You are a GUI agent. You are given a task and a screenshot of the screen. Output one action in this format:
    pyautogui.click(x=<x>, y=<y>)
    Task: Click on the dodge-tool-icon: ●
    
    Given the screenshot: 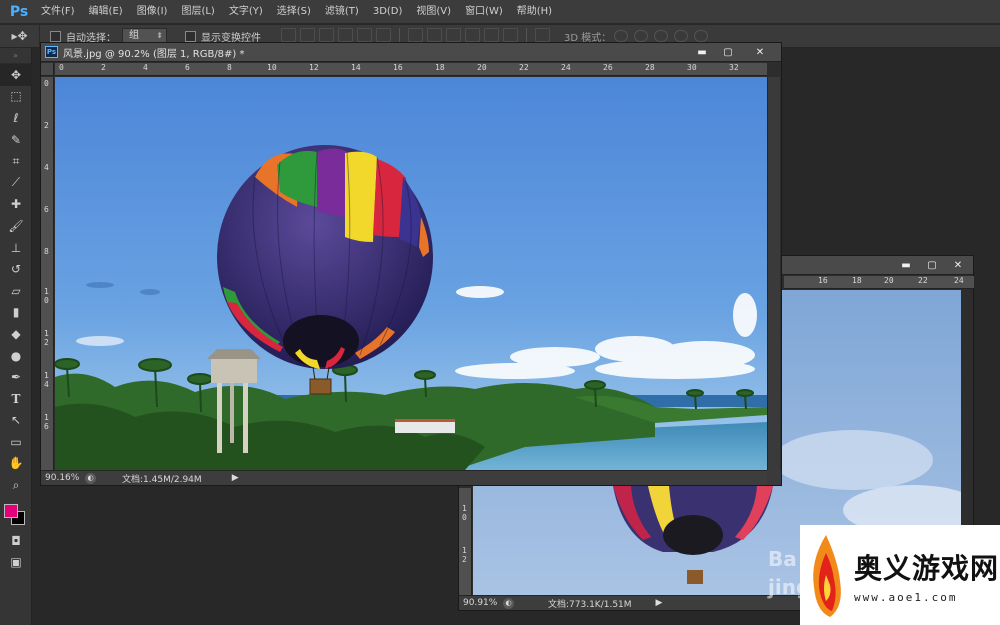 What is the action you would take?
    pyautogui.click(x=16, y=356)
    